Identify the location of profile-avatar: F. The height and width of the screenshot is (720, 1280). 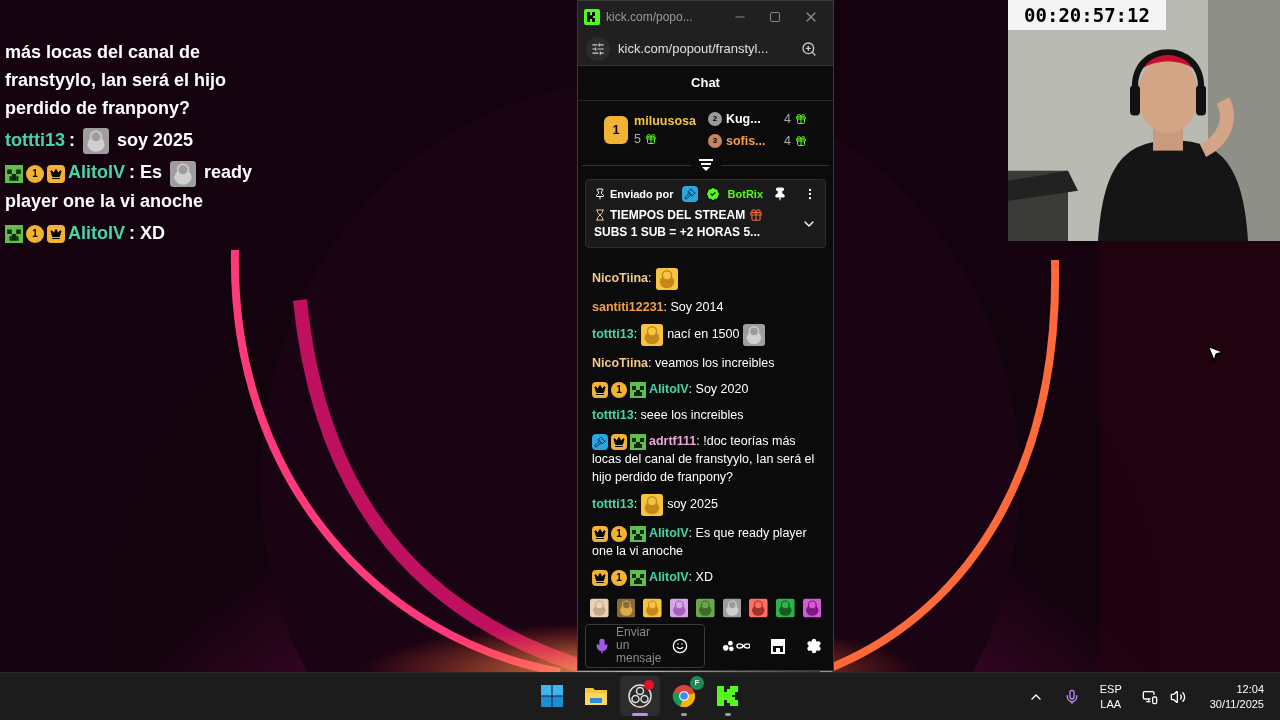
(697, 683).